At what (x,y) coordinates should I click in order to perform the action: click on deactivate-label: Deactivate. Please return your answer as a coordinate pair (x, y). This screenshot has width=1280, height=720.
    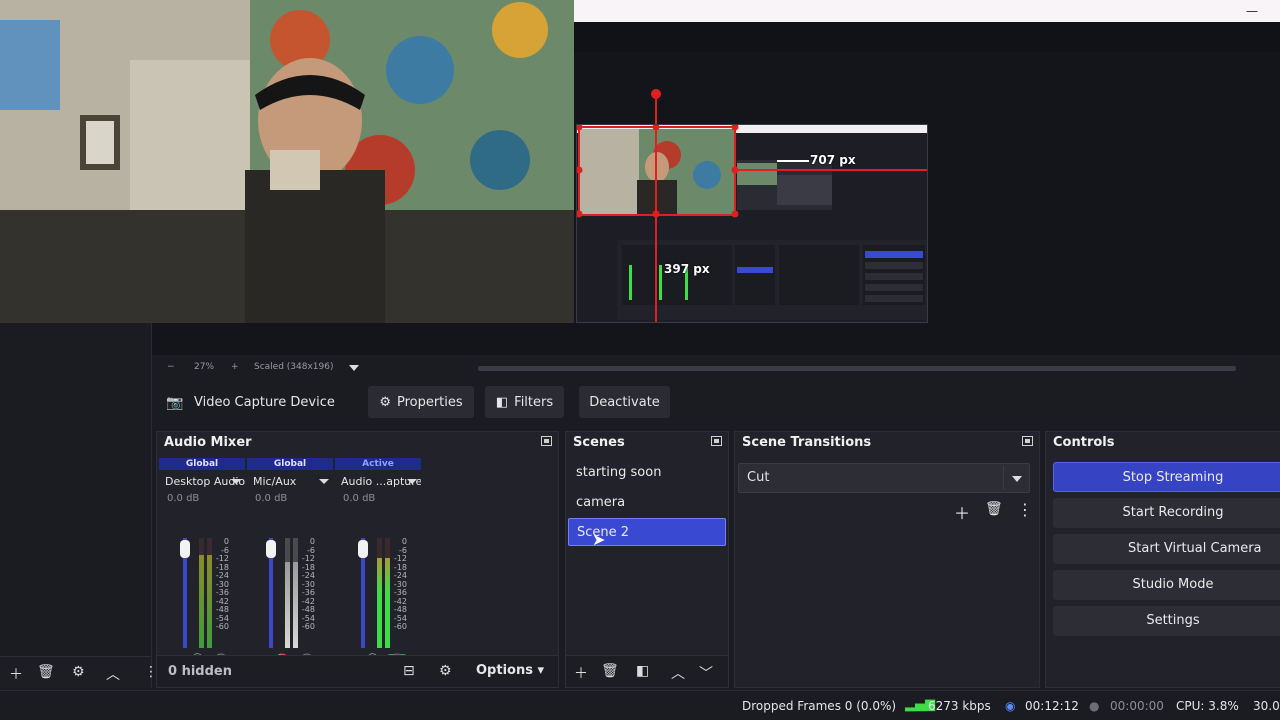
    Looking at the image, I should click on (624, 402).